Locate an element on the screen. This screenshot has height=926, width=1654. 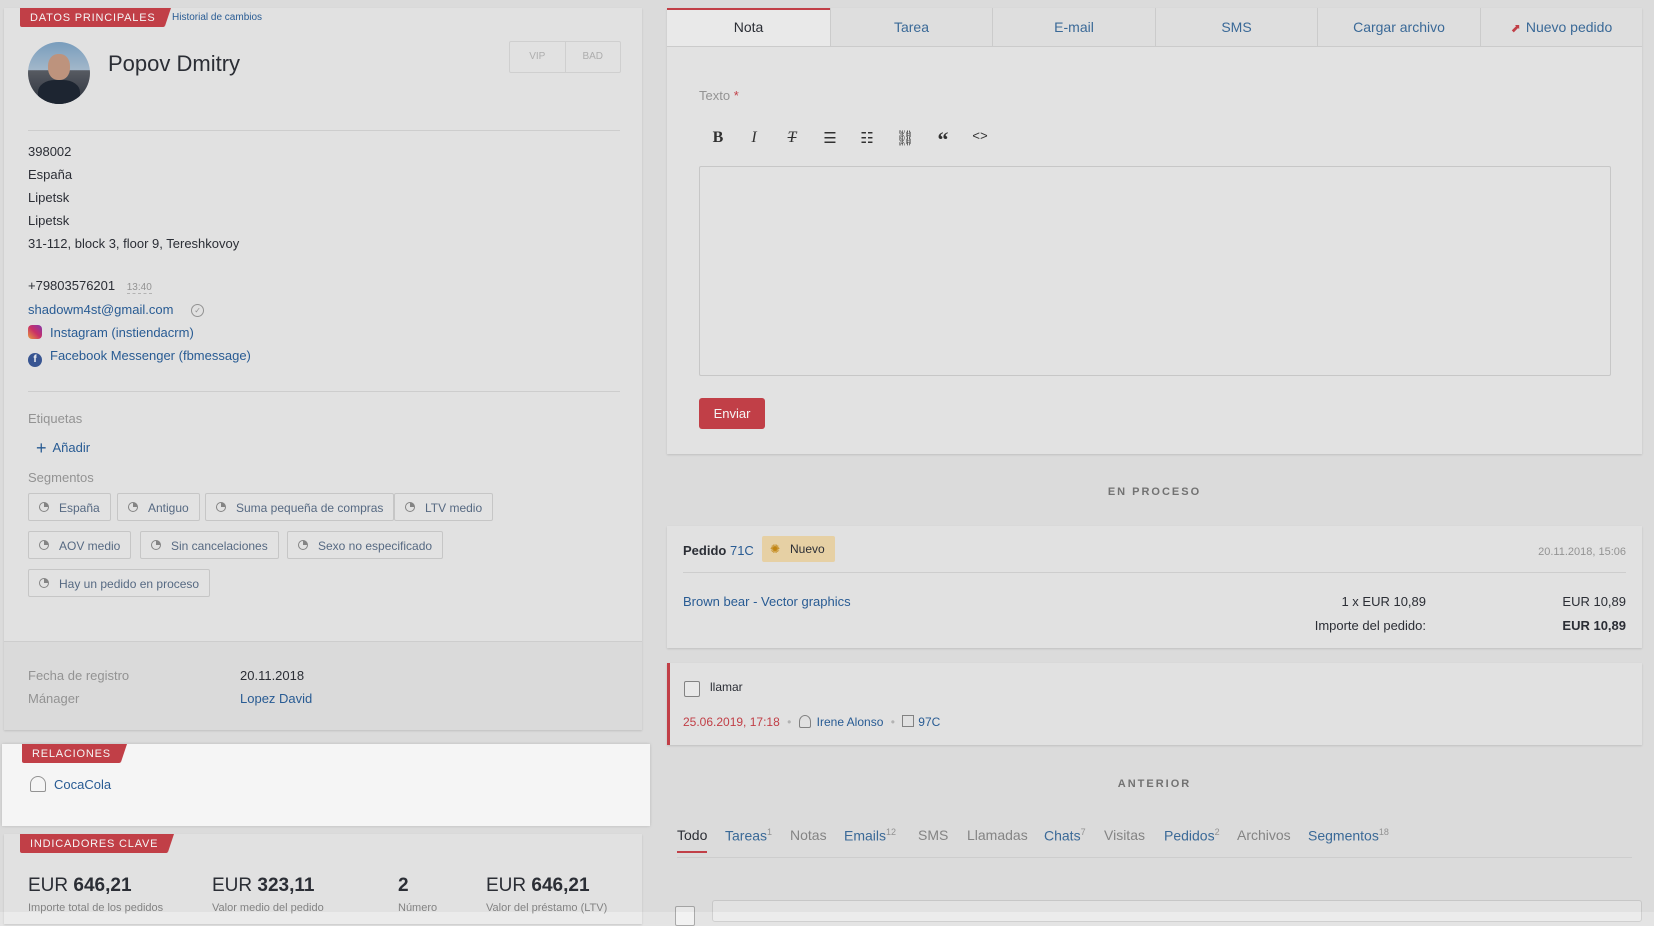
kpi-amount: 2 is located at coordinates (403, 885).